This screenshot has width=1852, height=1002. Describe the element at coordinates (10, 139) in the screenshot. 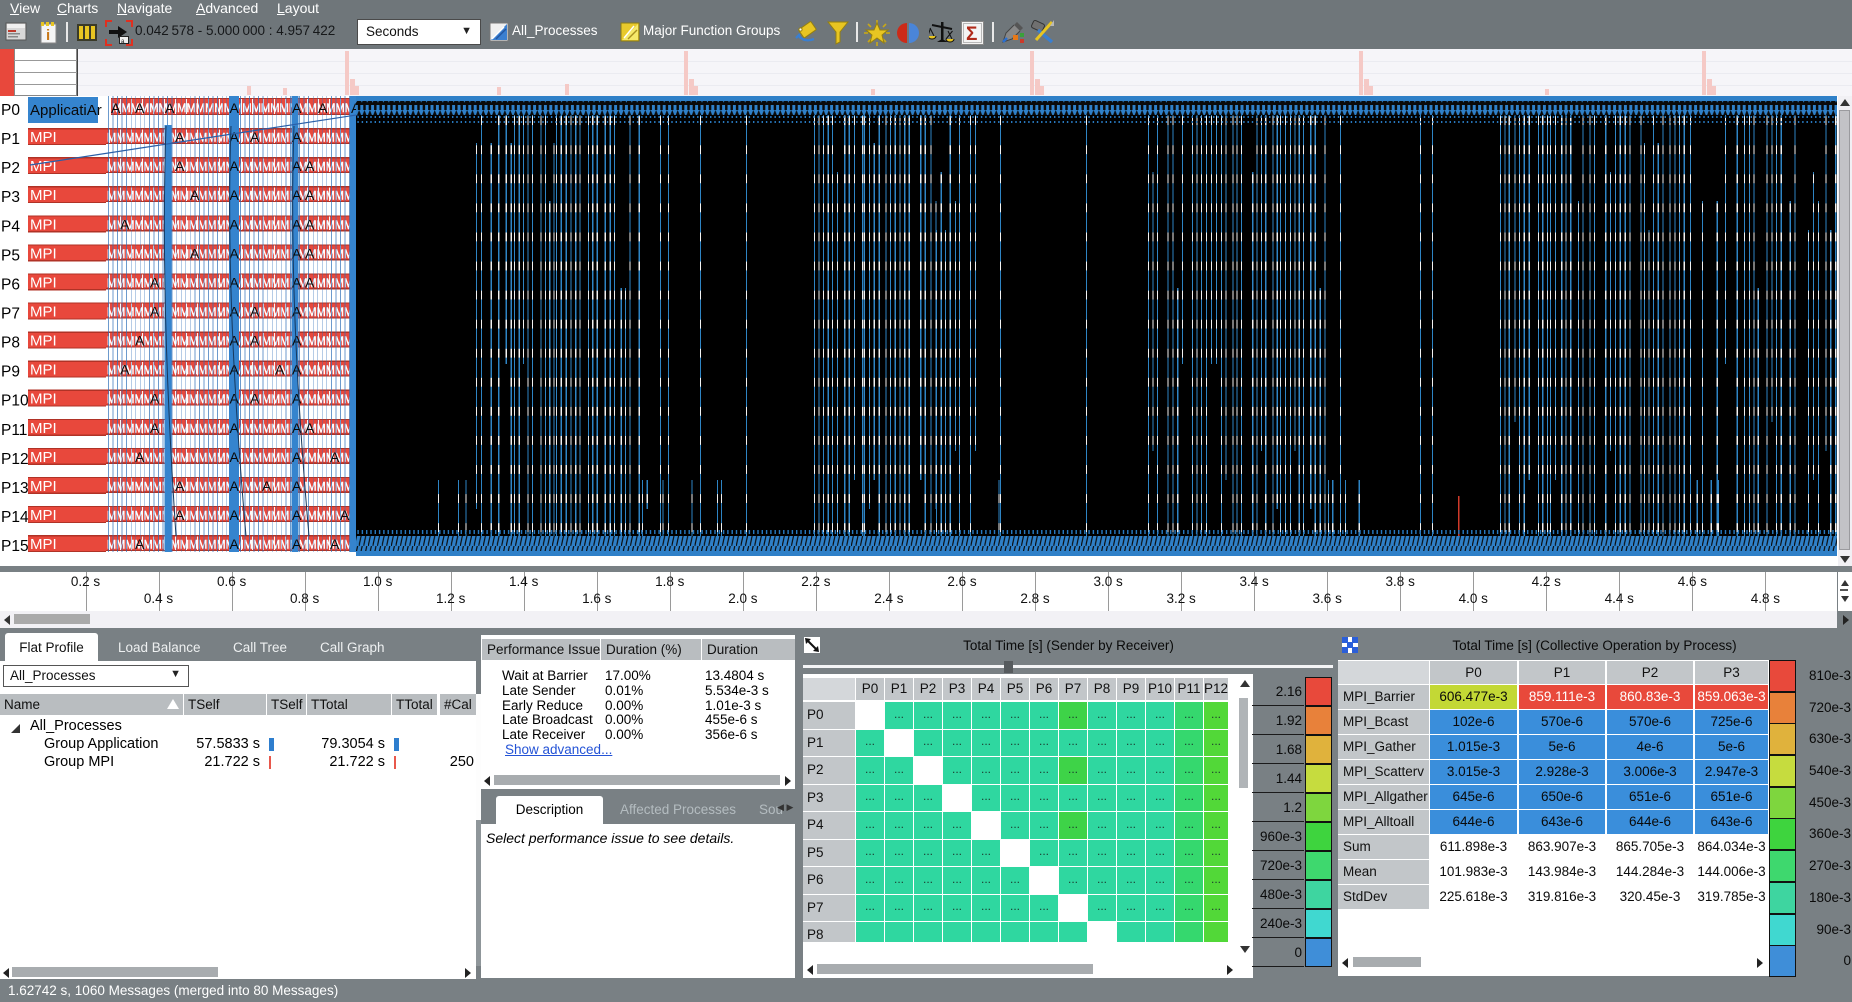

I see `svg-text: P1` at that location.